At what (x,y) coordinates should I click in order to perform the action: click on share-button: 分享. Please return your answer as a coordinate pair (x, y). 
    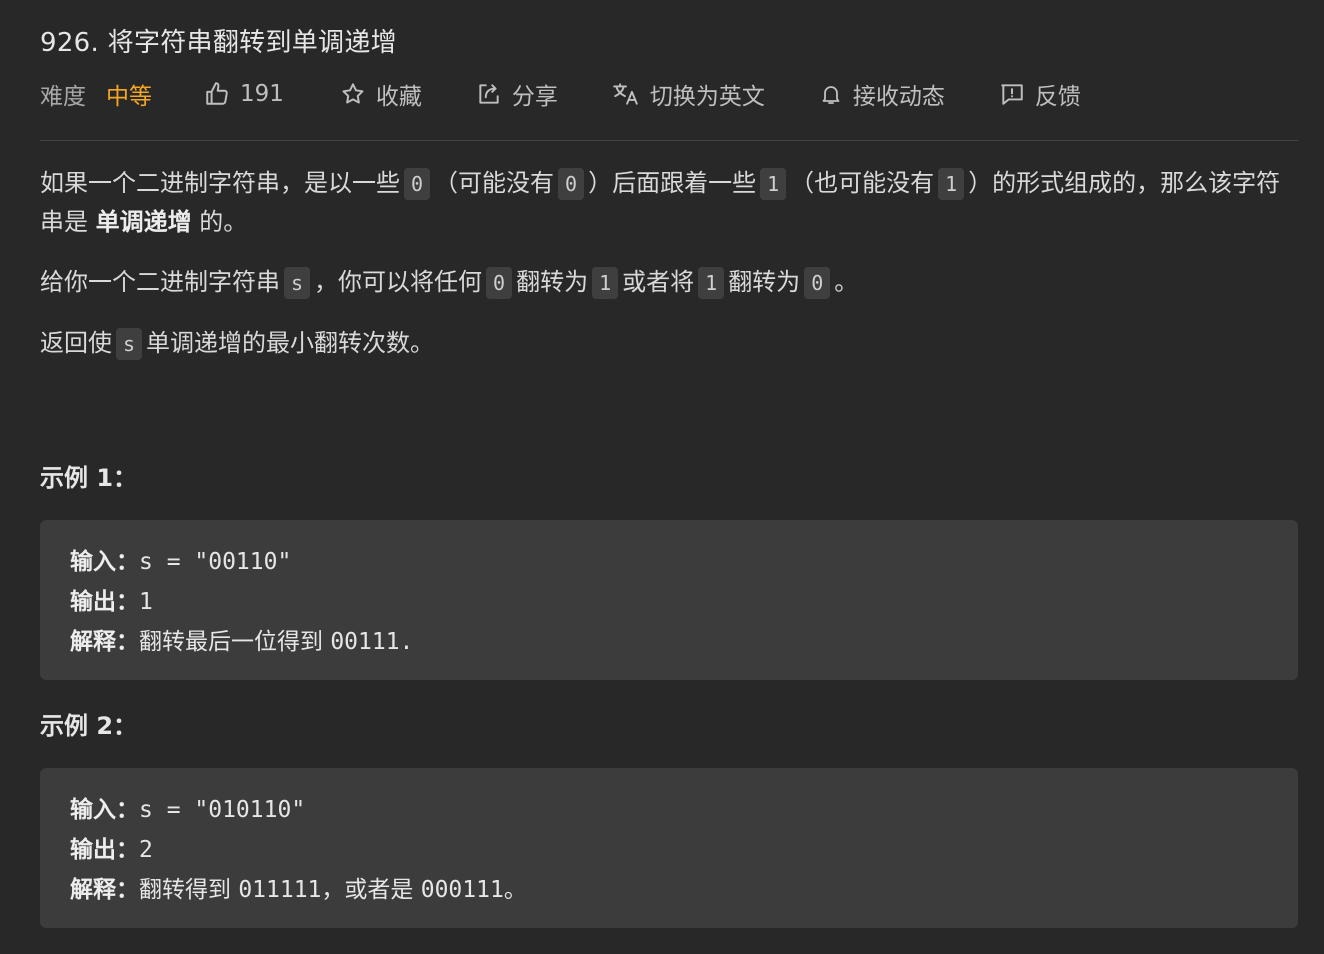
    Looking at the image, I should click on (517, 94).